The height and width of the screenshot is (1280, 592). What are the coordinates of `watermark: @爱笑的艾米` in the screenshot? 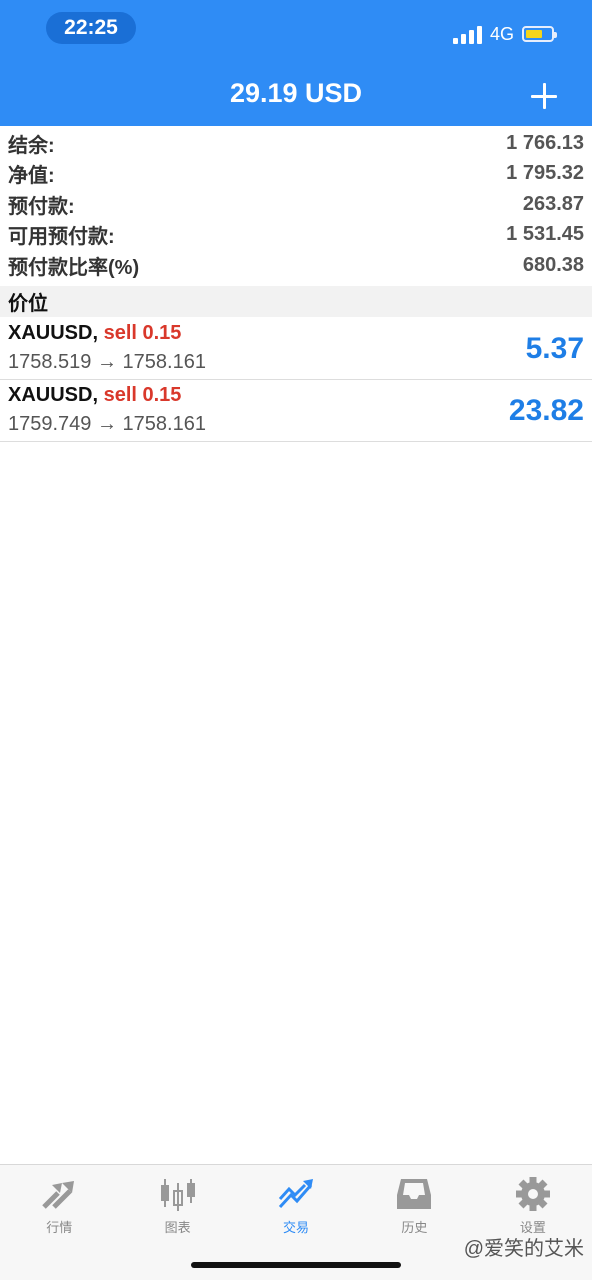 It's located at (523, 1249).